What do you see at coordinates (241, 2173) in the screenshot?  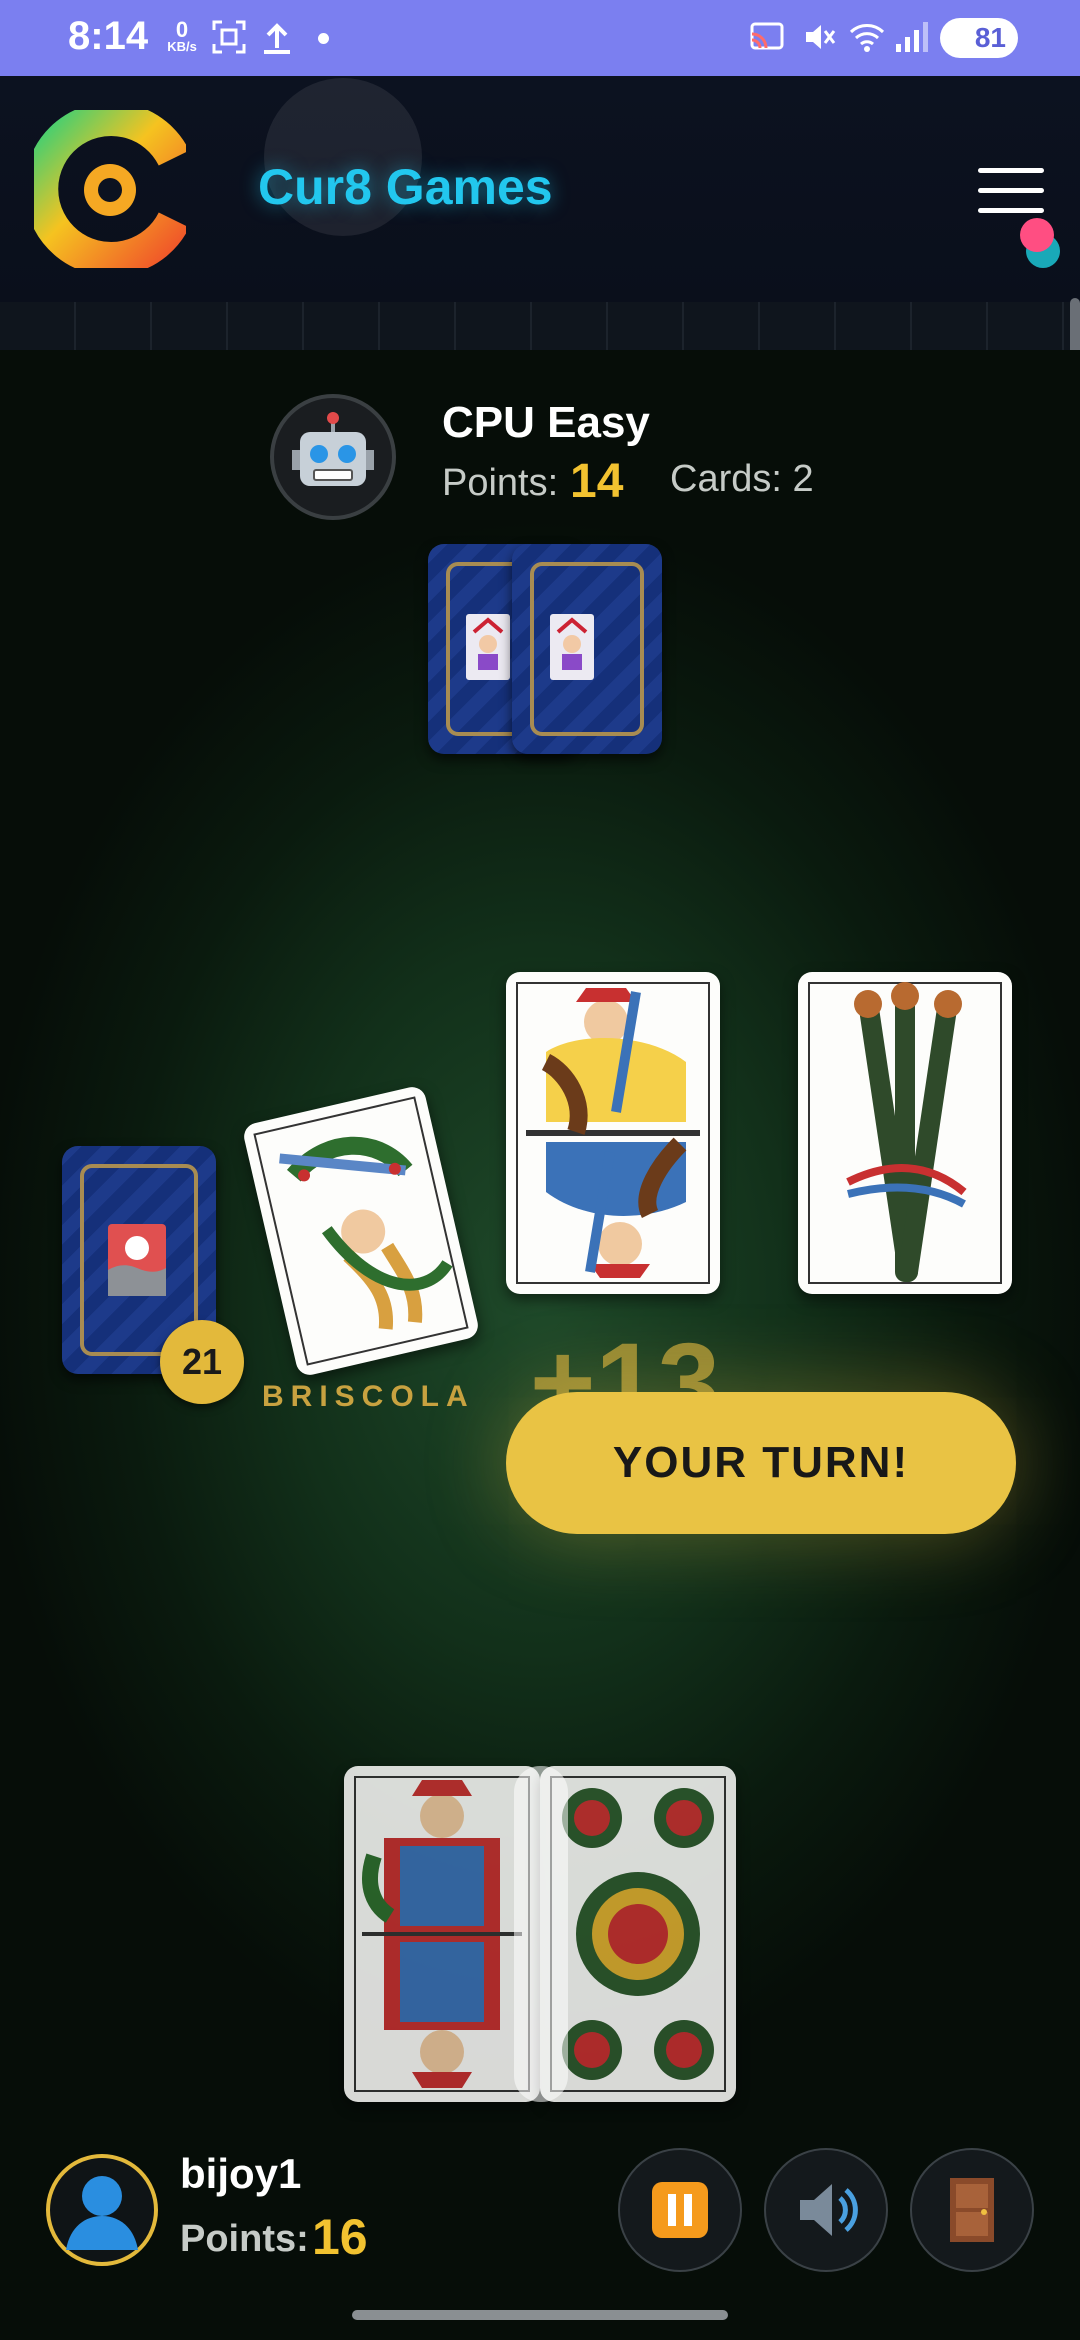 I see `player-name: bijoy1` at bounding box center [241, 2173].